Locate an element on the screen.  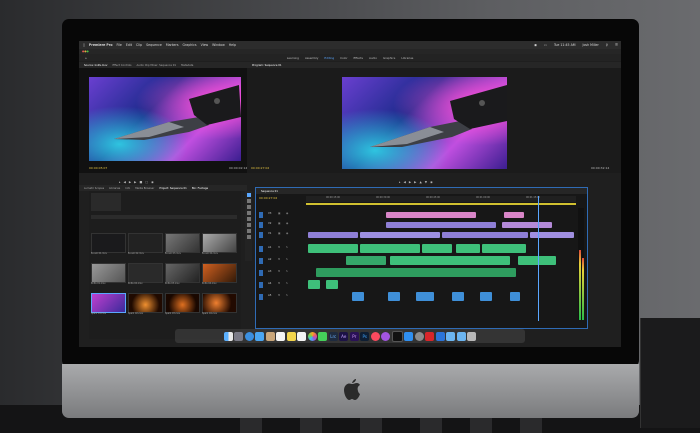
menu-window: Window is located at coordinates (218, 45).